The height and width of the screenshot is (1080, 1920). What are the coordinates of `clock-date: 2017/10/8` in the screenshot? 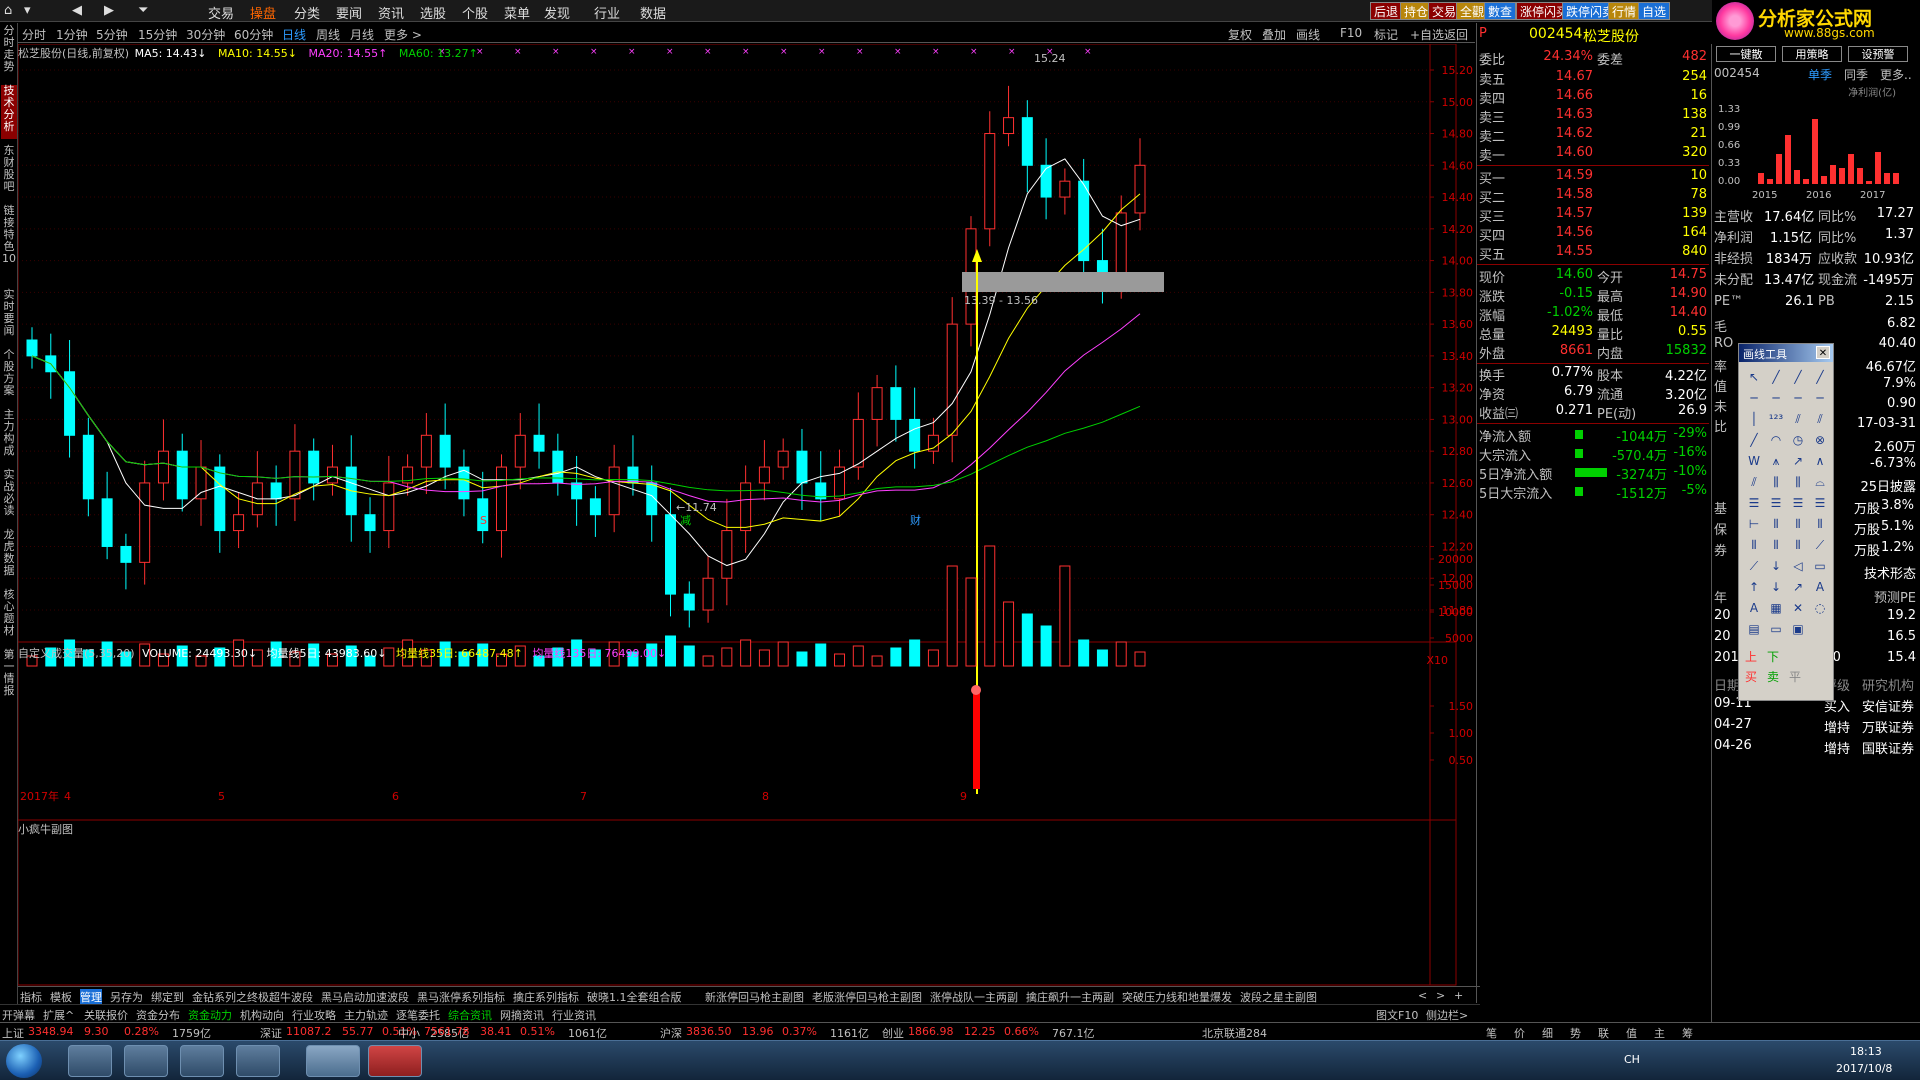 It's located at (1864, 1068).